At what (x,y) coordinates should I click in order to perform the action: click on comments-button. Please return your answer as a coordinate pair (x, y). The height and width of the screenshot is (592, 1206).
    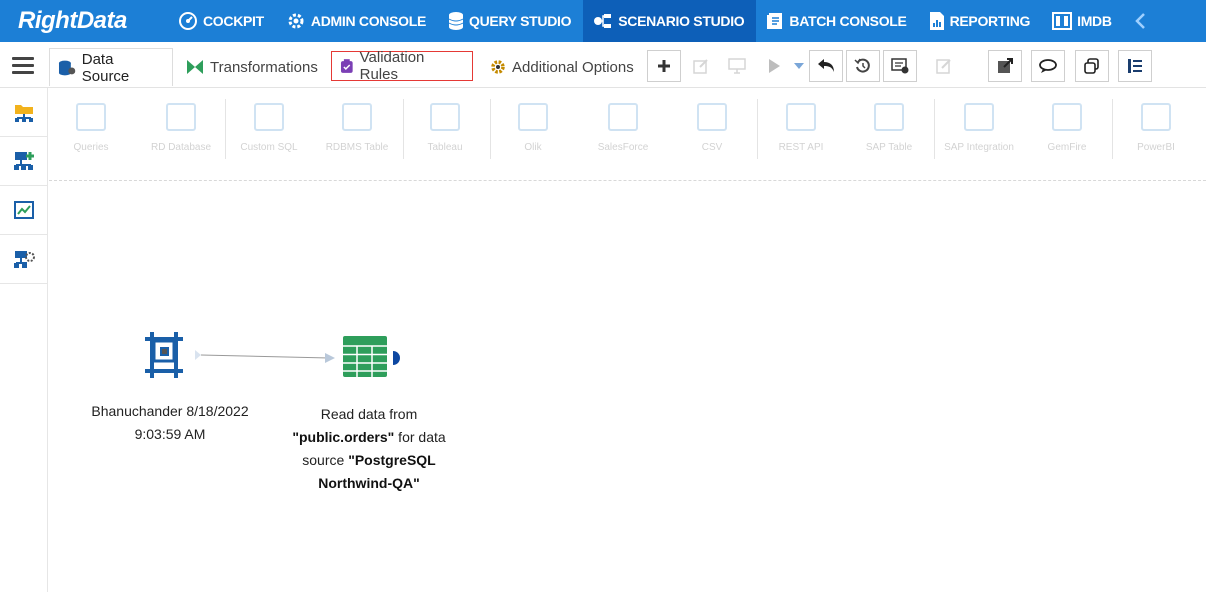
    Looking at the image, I should click on (1048, 66).